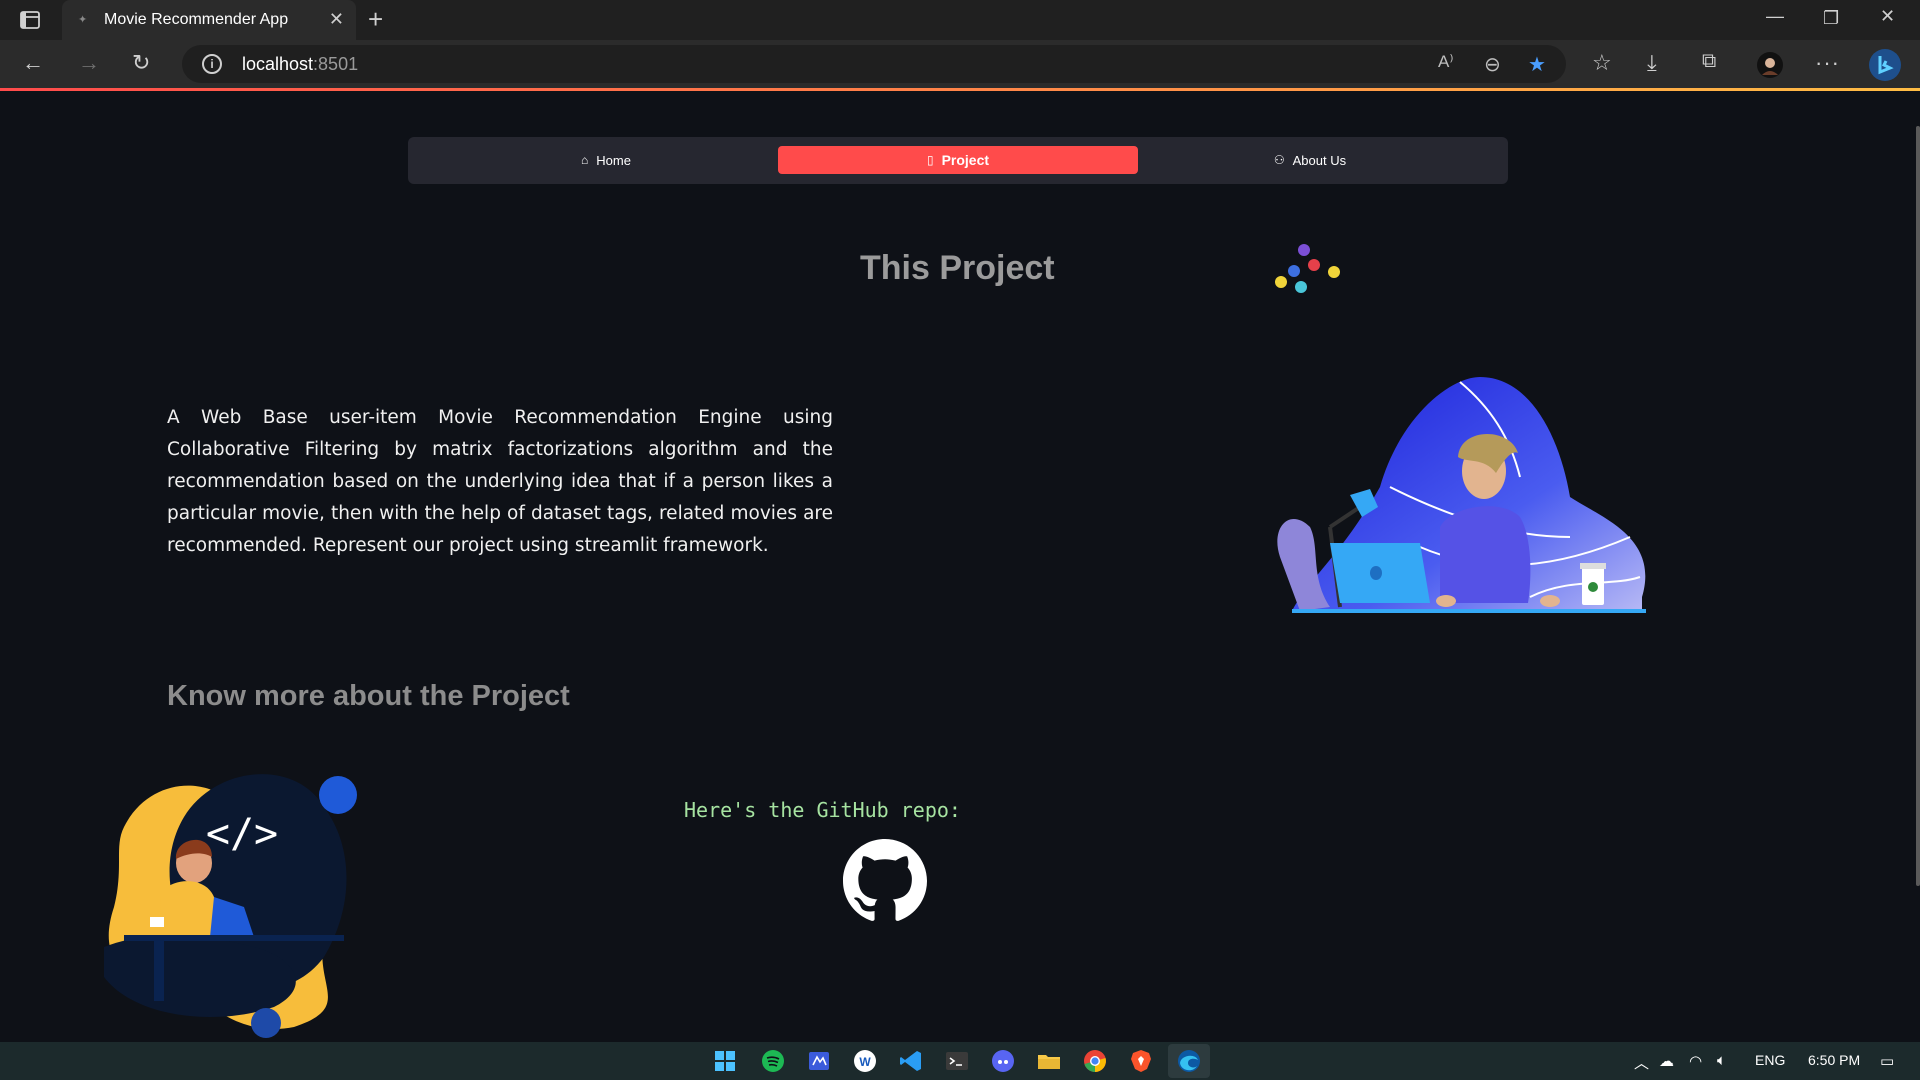 The image size is (1920, 1080). Describe the element at coordinates (1918, 506) in the screenshot. I see `page-scrollbar` at that location.